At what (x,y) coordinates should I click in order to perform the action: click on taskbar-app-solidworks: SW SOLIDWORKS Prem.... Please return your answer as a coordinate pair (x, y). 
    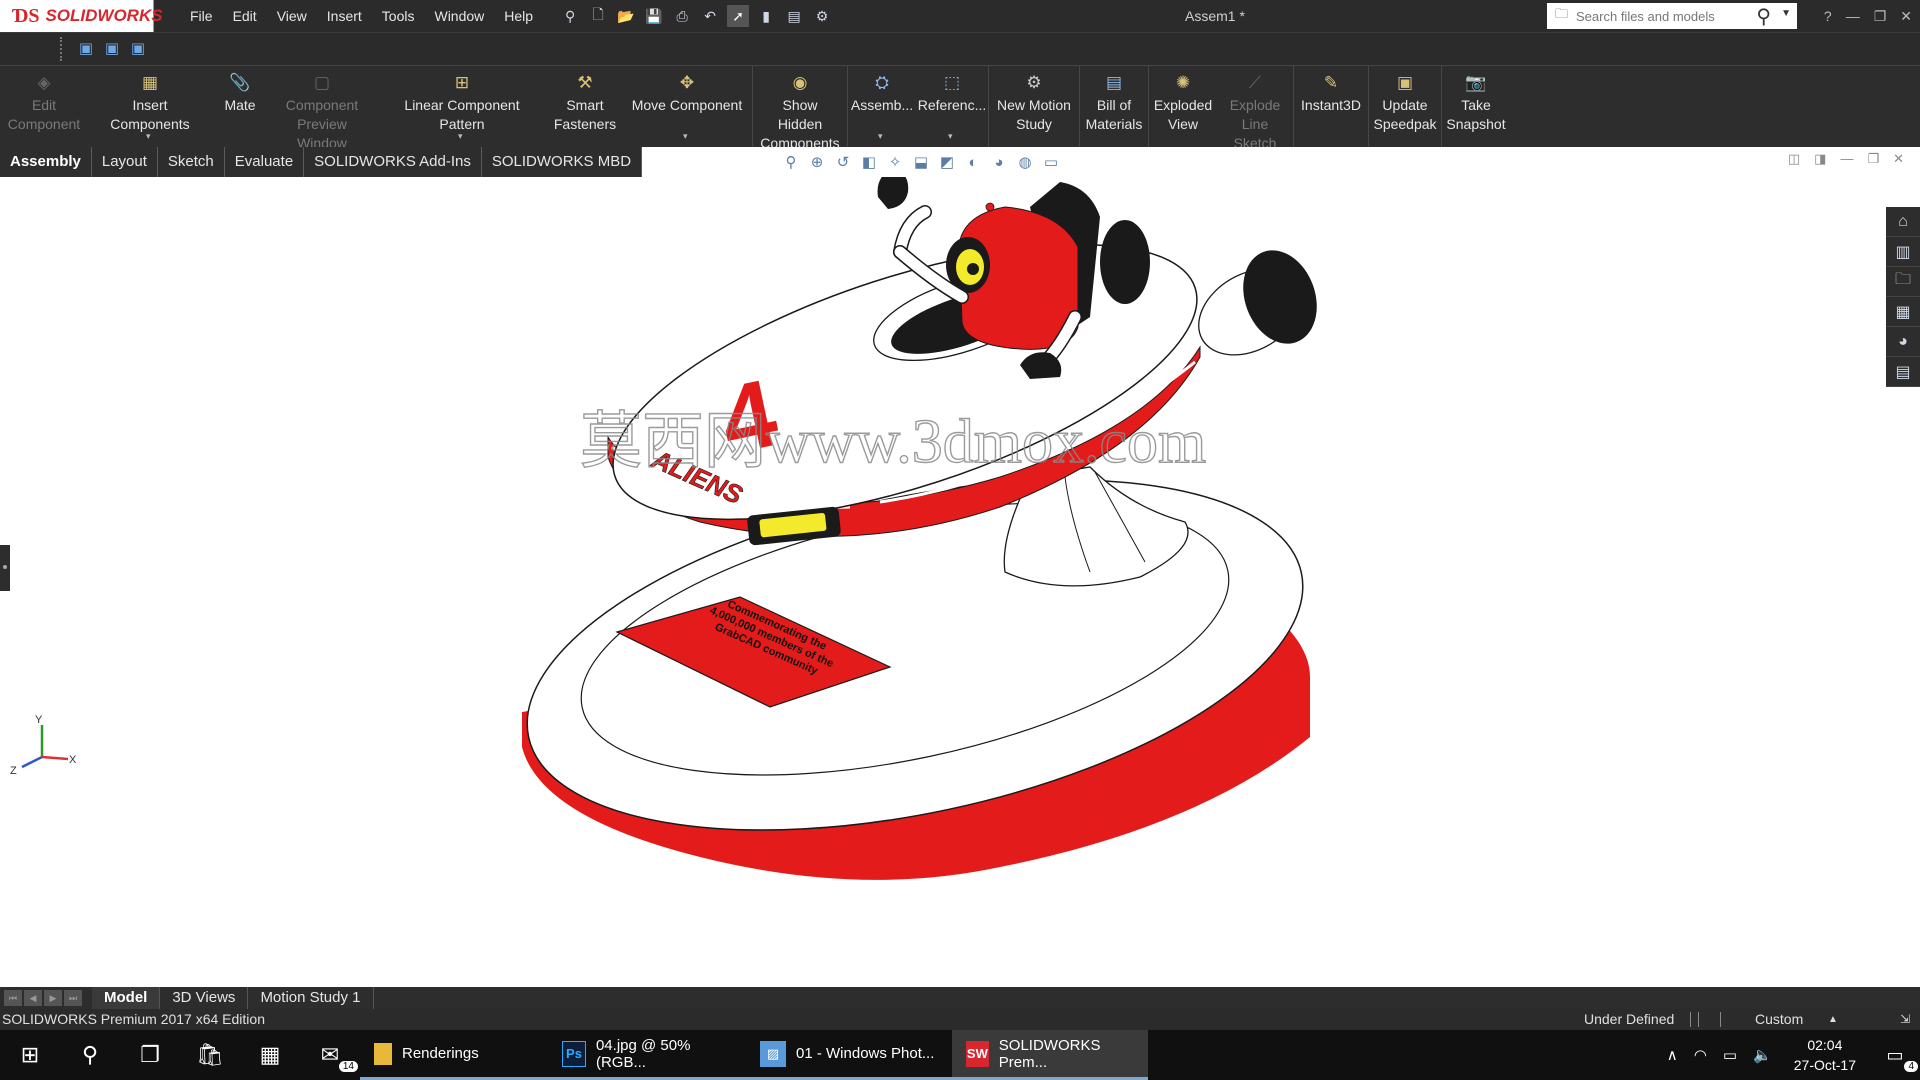
    Looking at the image, I should click on (1050, 1055).